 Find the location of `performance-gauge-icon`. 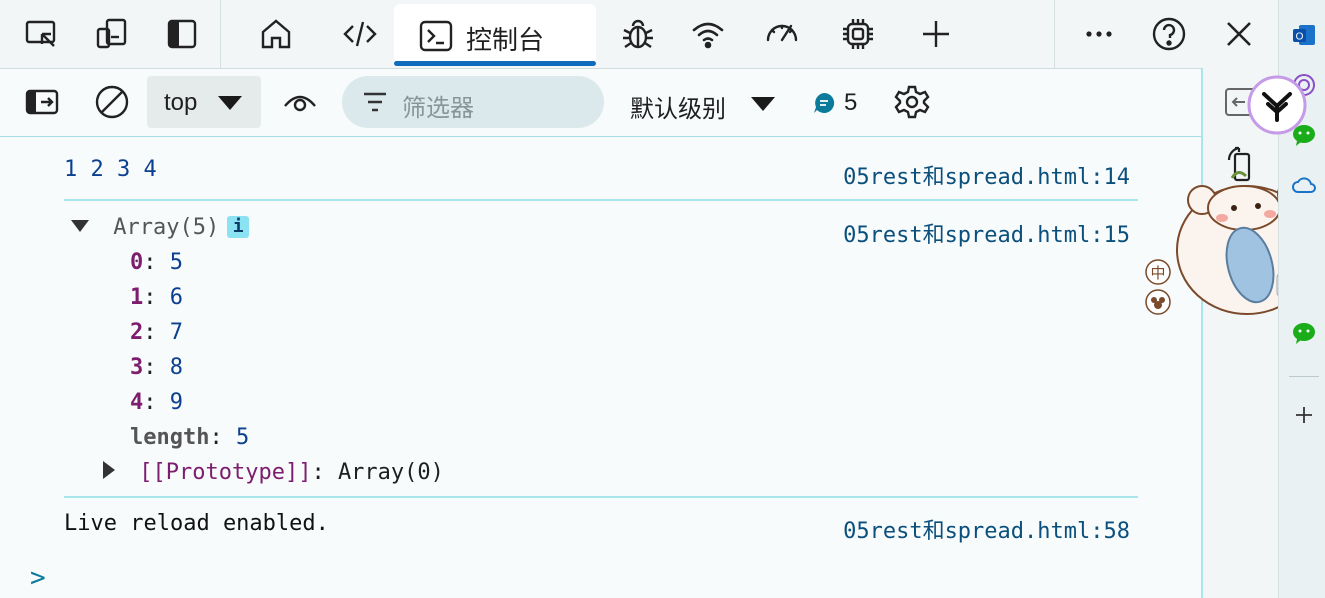

performance-gauge-icon is located at coordinates (782, 34).